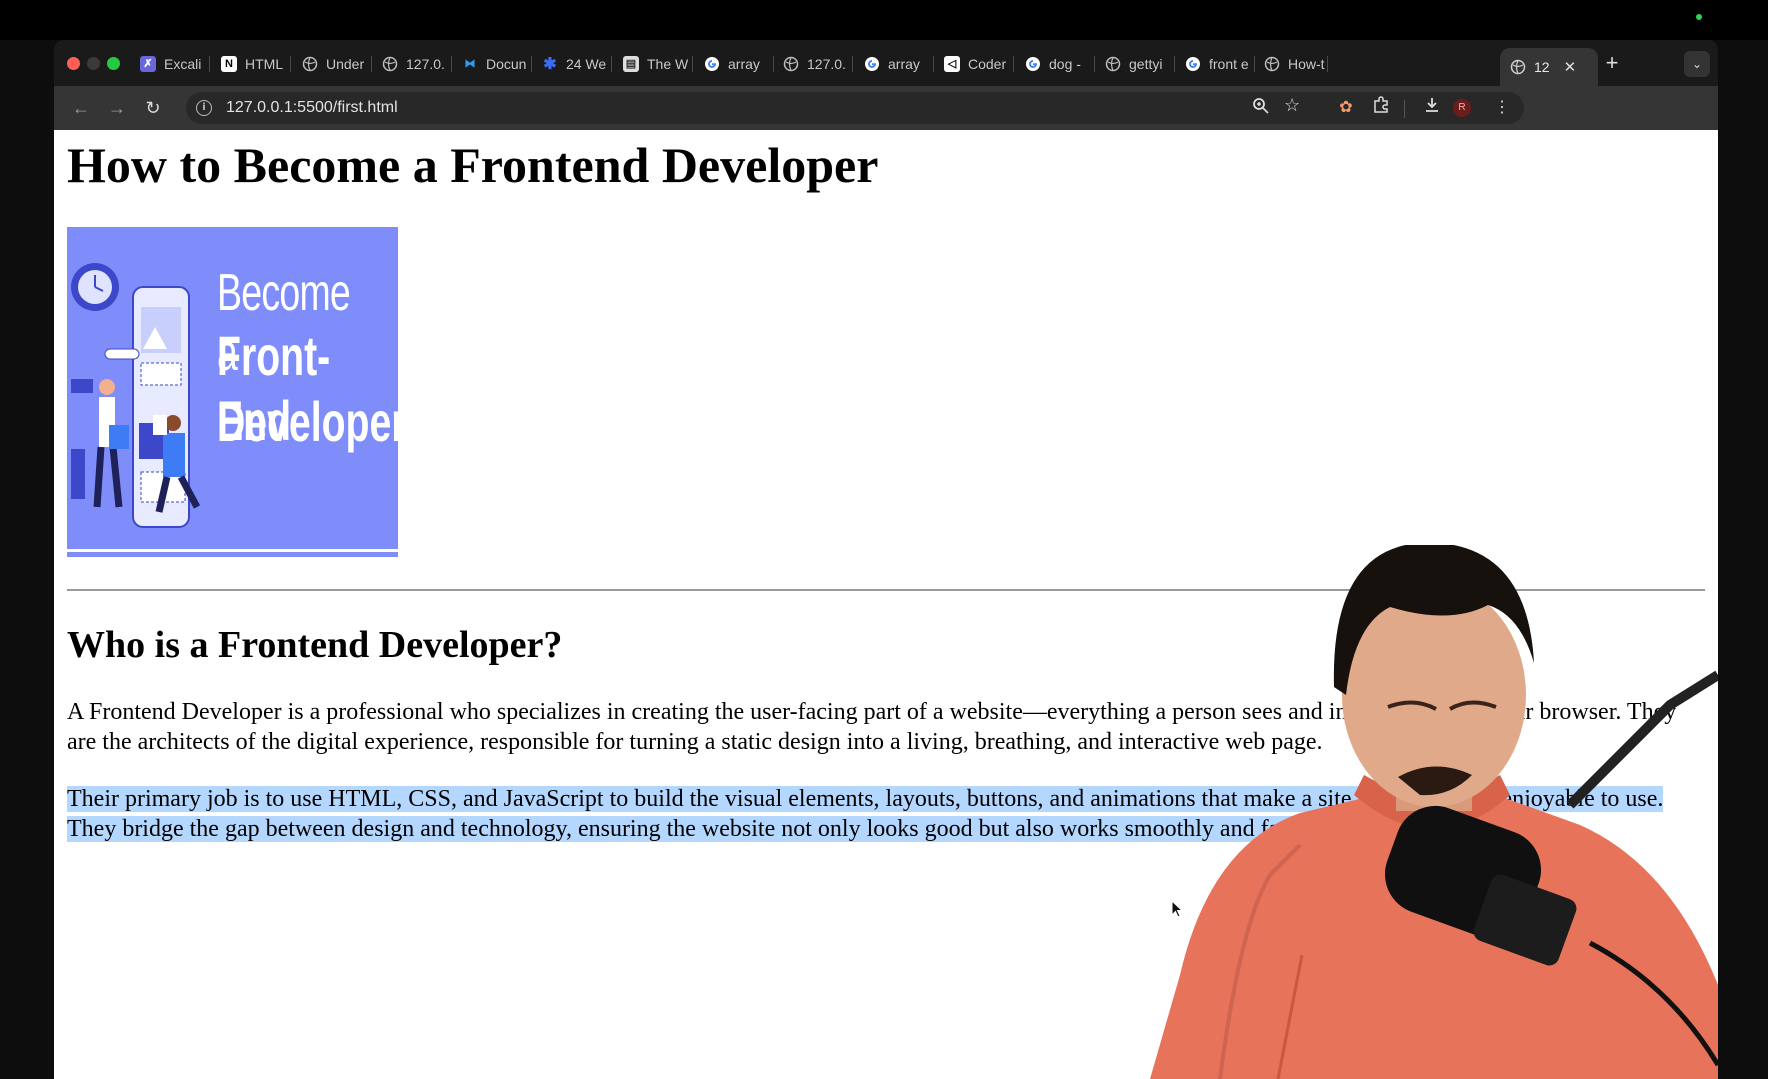  I want to click on tab-label: 24 We, so click(586, 63).